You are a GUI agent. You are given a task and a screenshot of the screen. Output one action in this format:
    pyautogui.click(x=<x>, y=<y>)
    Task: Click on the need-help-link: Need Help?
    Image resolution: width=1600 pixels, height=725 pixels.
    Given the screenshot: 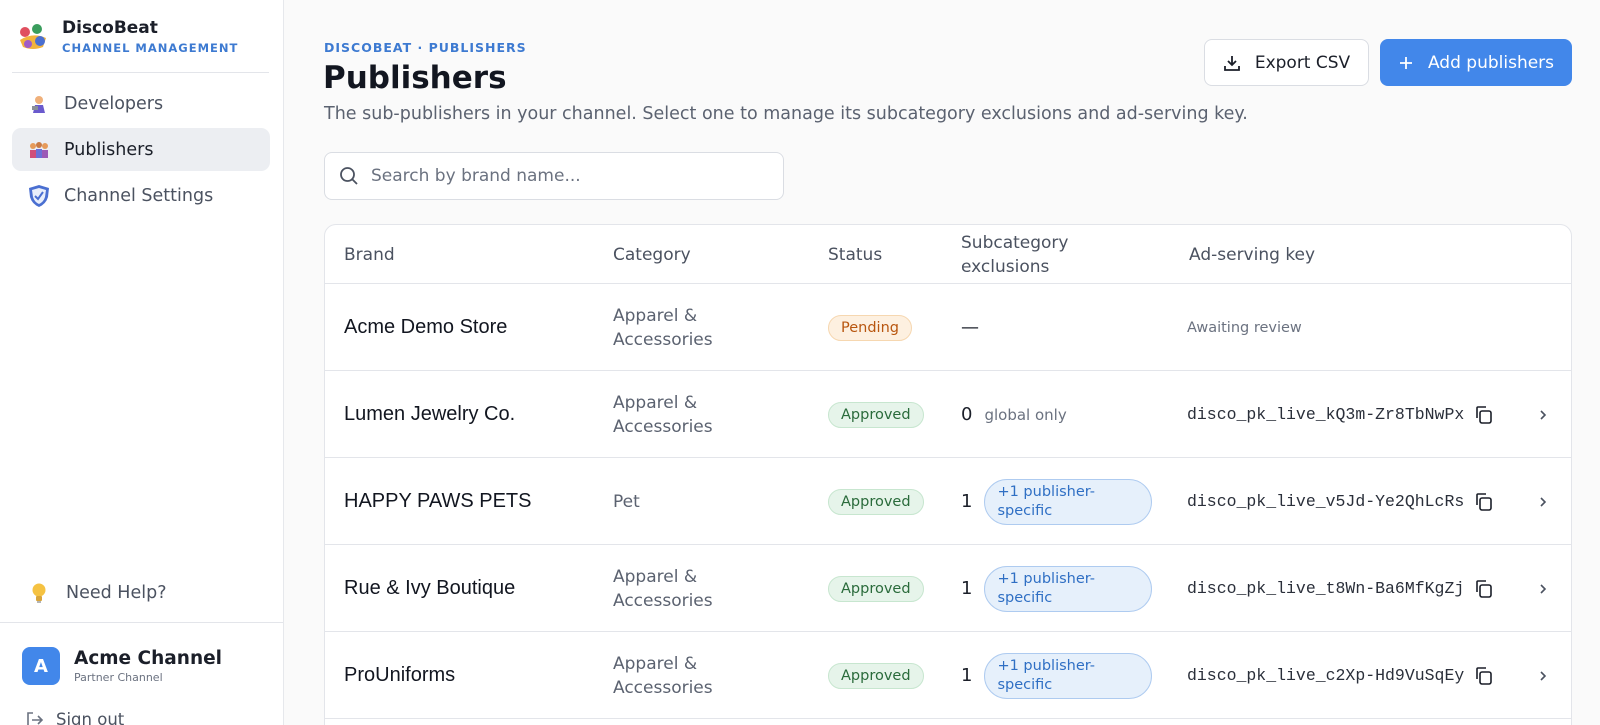 What is the action you would take?
    pyautogui.click(x=97, y=593)
    